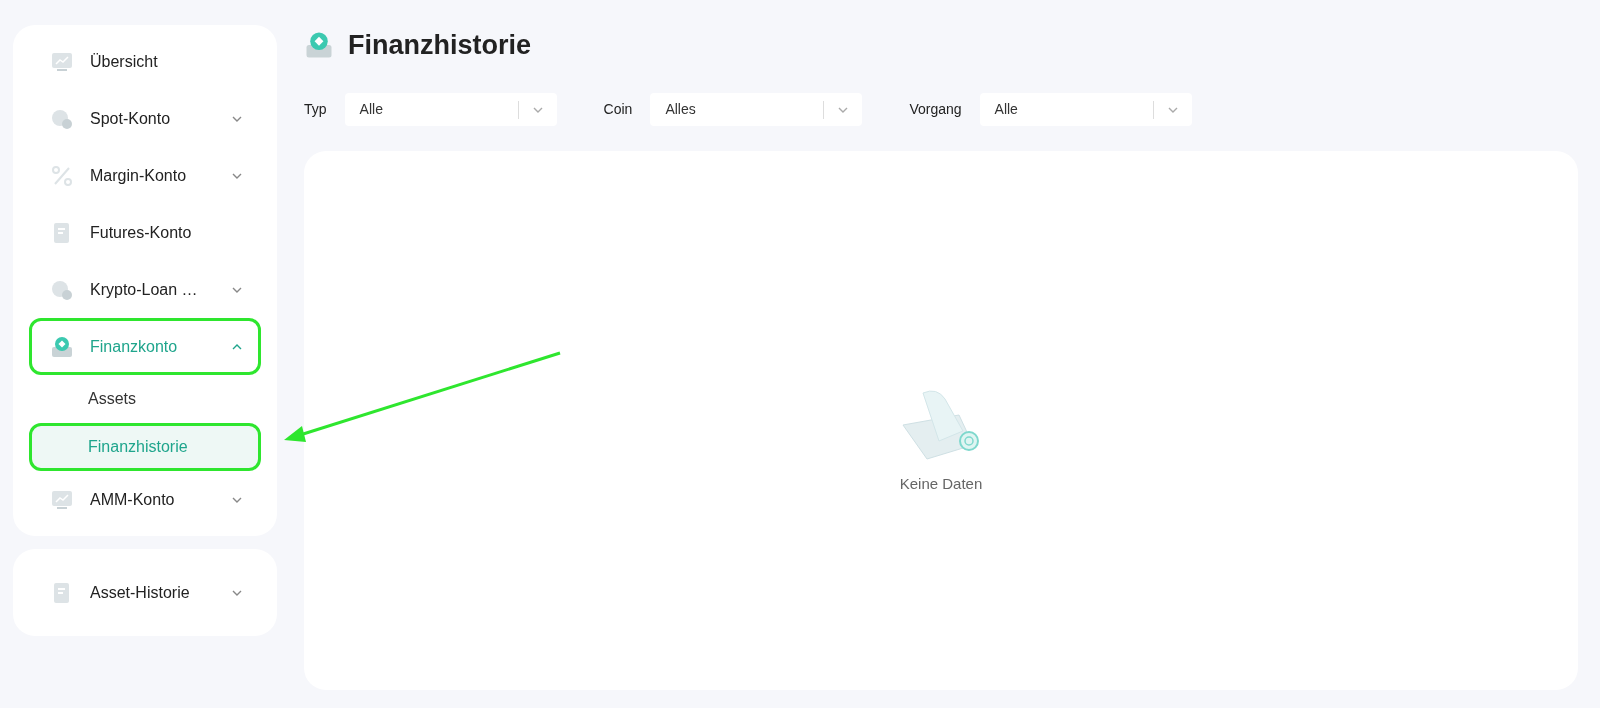 The width and height of the screenshot is (1600, 708). Describe the element at coordinates (756, 109) in the screenshot. I see `filter-dropdown: Alles` at that location.